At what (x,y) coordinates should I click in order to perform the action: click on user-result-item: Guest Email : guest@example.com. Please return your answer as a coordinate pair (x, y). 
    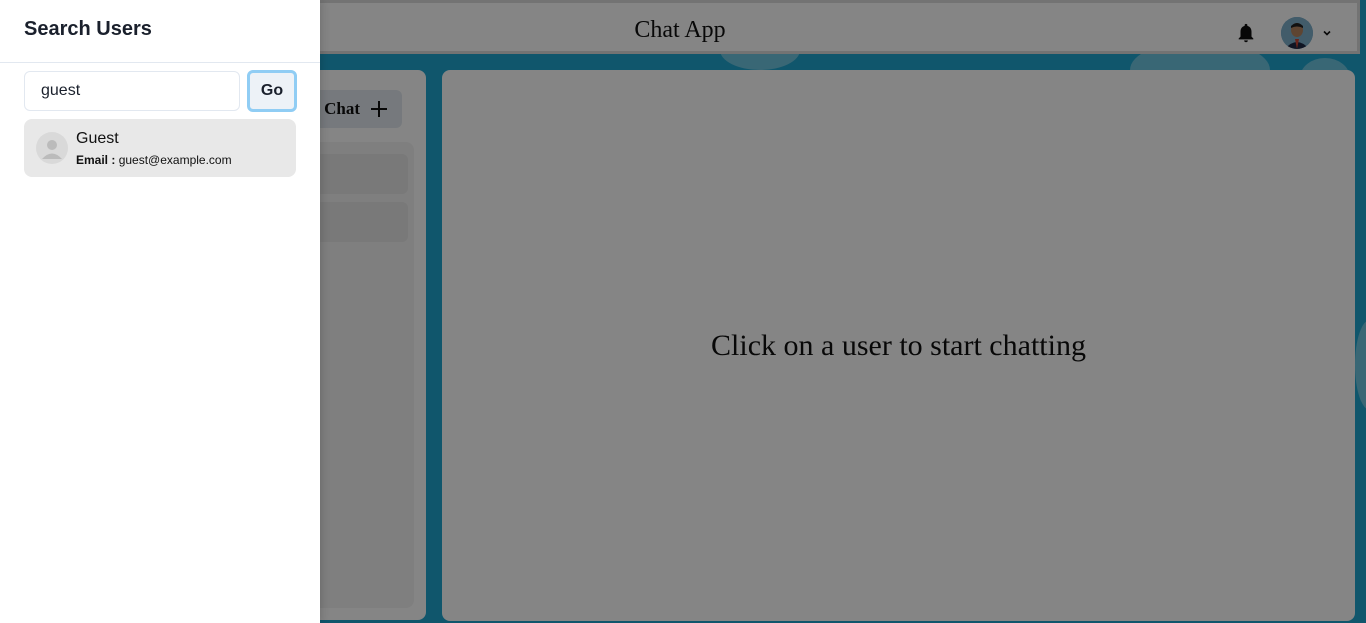
    Looking at the image, I should click on (160, 148).